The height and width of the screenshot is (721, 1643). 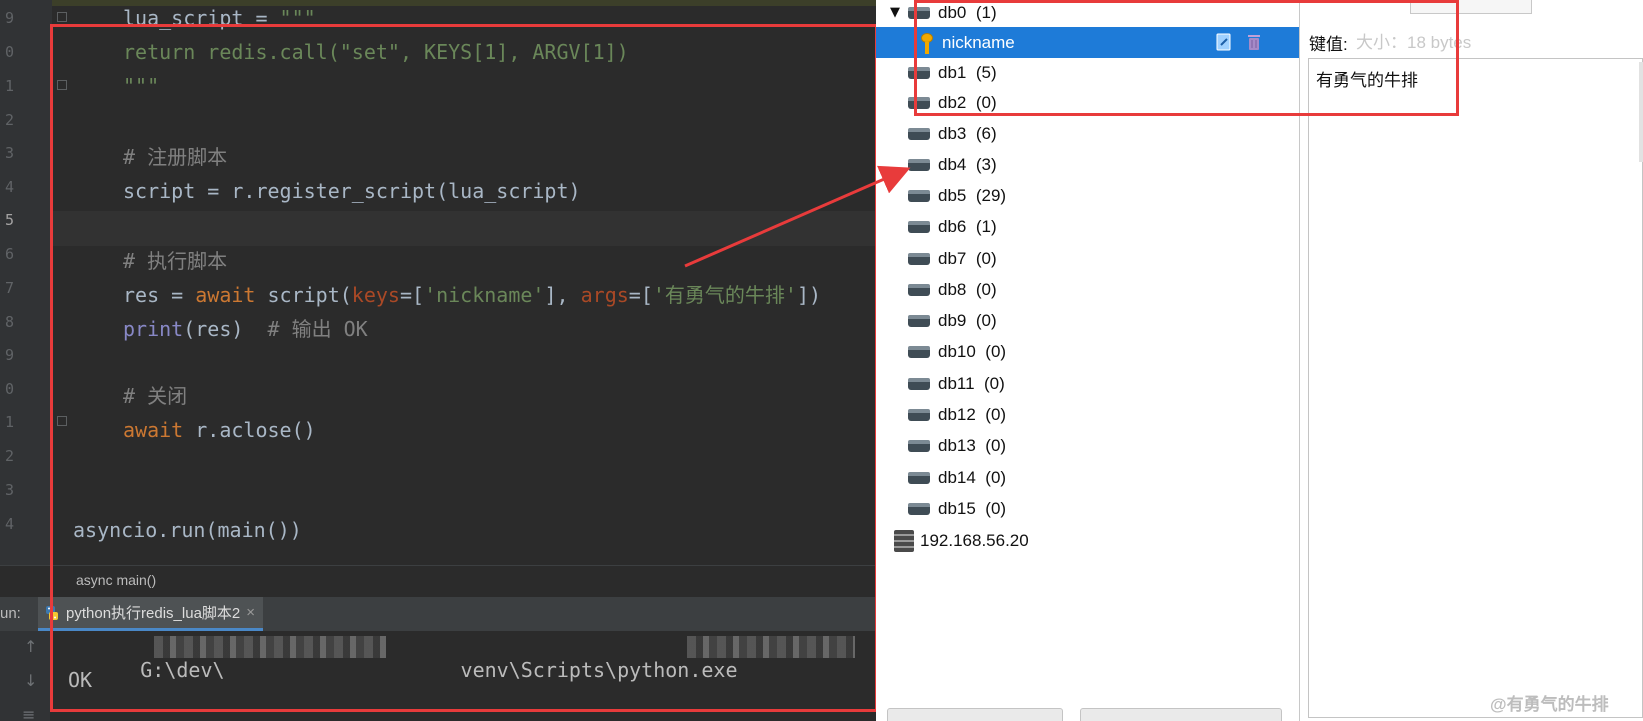 What do you see at coordinates (974, 540) in the screenshot?
I see `tree-item-label: 192.168.56.20` at bounding box center [974, 540].